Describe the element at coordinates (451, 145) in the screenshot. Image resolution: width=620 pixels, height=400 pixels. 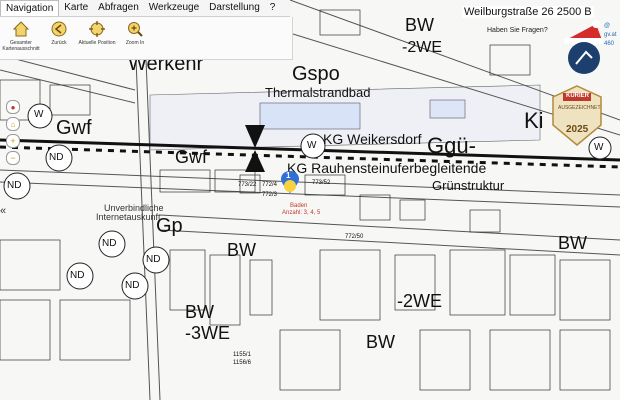
I see `zone-label: Ggü-` at that location.